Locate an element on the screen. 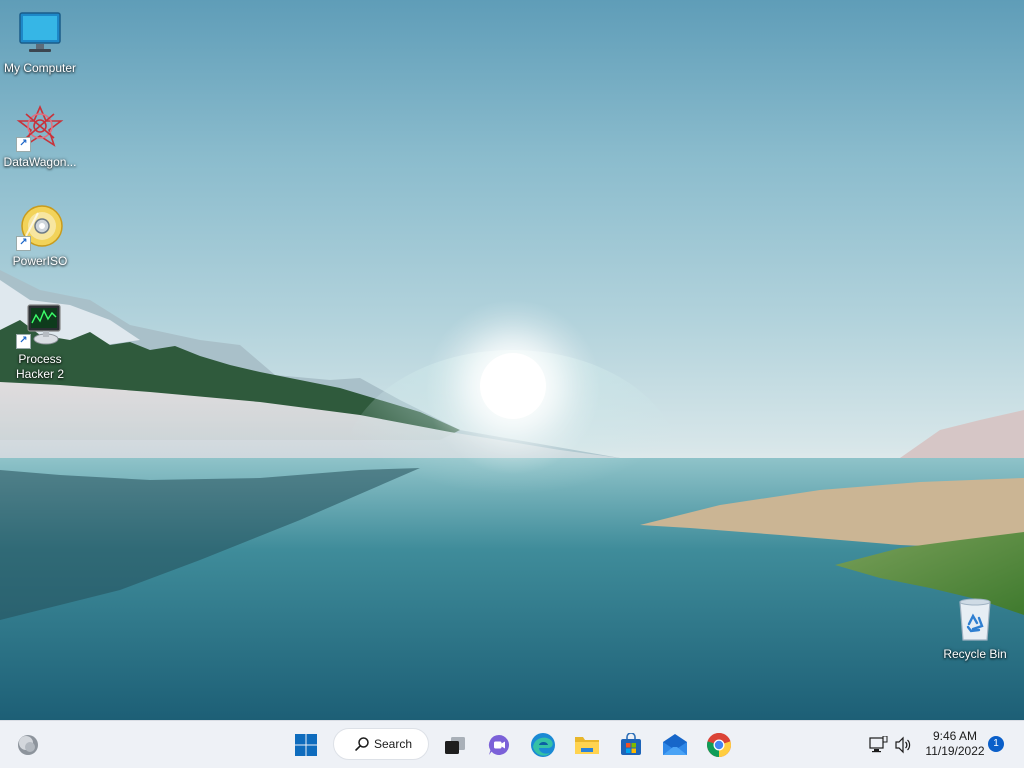  process-hacker-icon: ↗ is located at coordinates (40, 325).